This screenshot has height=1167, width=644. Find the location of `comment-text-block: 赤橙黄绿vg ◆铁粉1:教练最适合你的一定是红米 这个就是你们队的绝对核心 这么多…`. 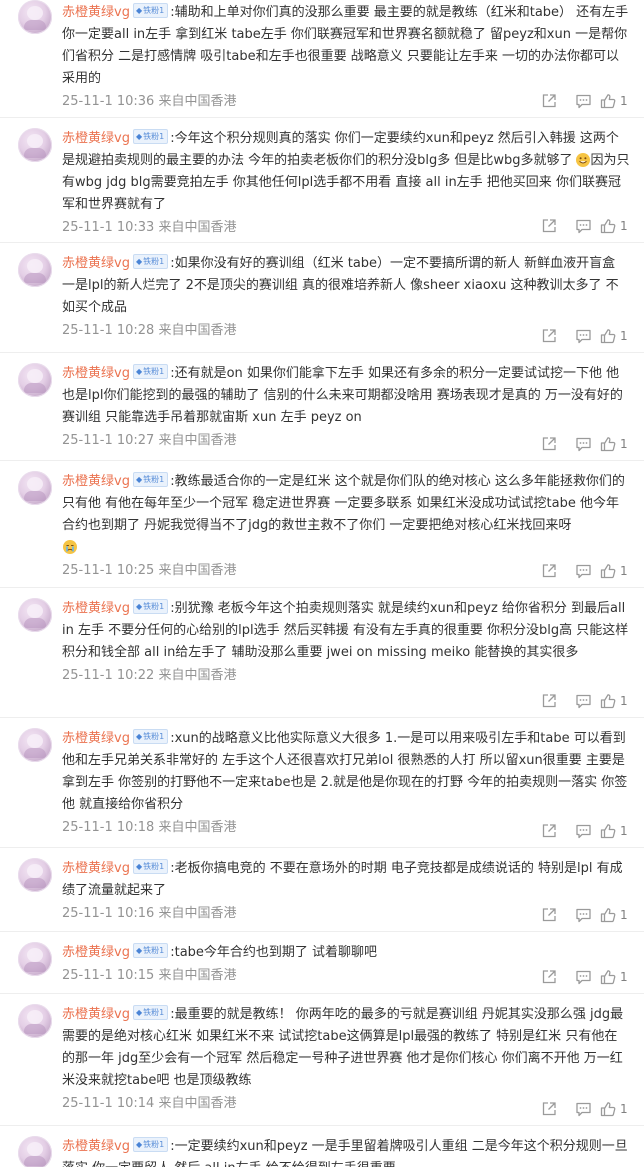

comment-text-block: 赤橙黄绿vg ◆铁粉1:教练最适合你的一定是红米 这个就是你们队的绝对核心 这么多… is located at coordinates (346, 515).